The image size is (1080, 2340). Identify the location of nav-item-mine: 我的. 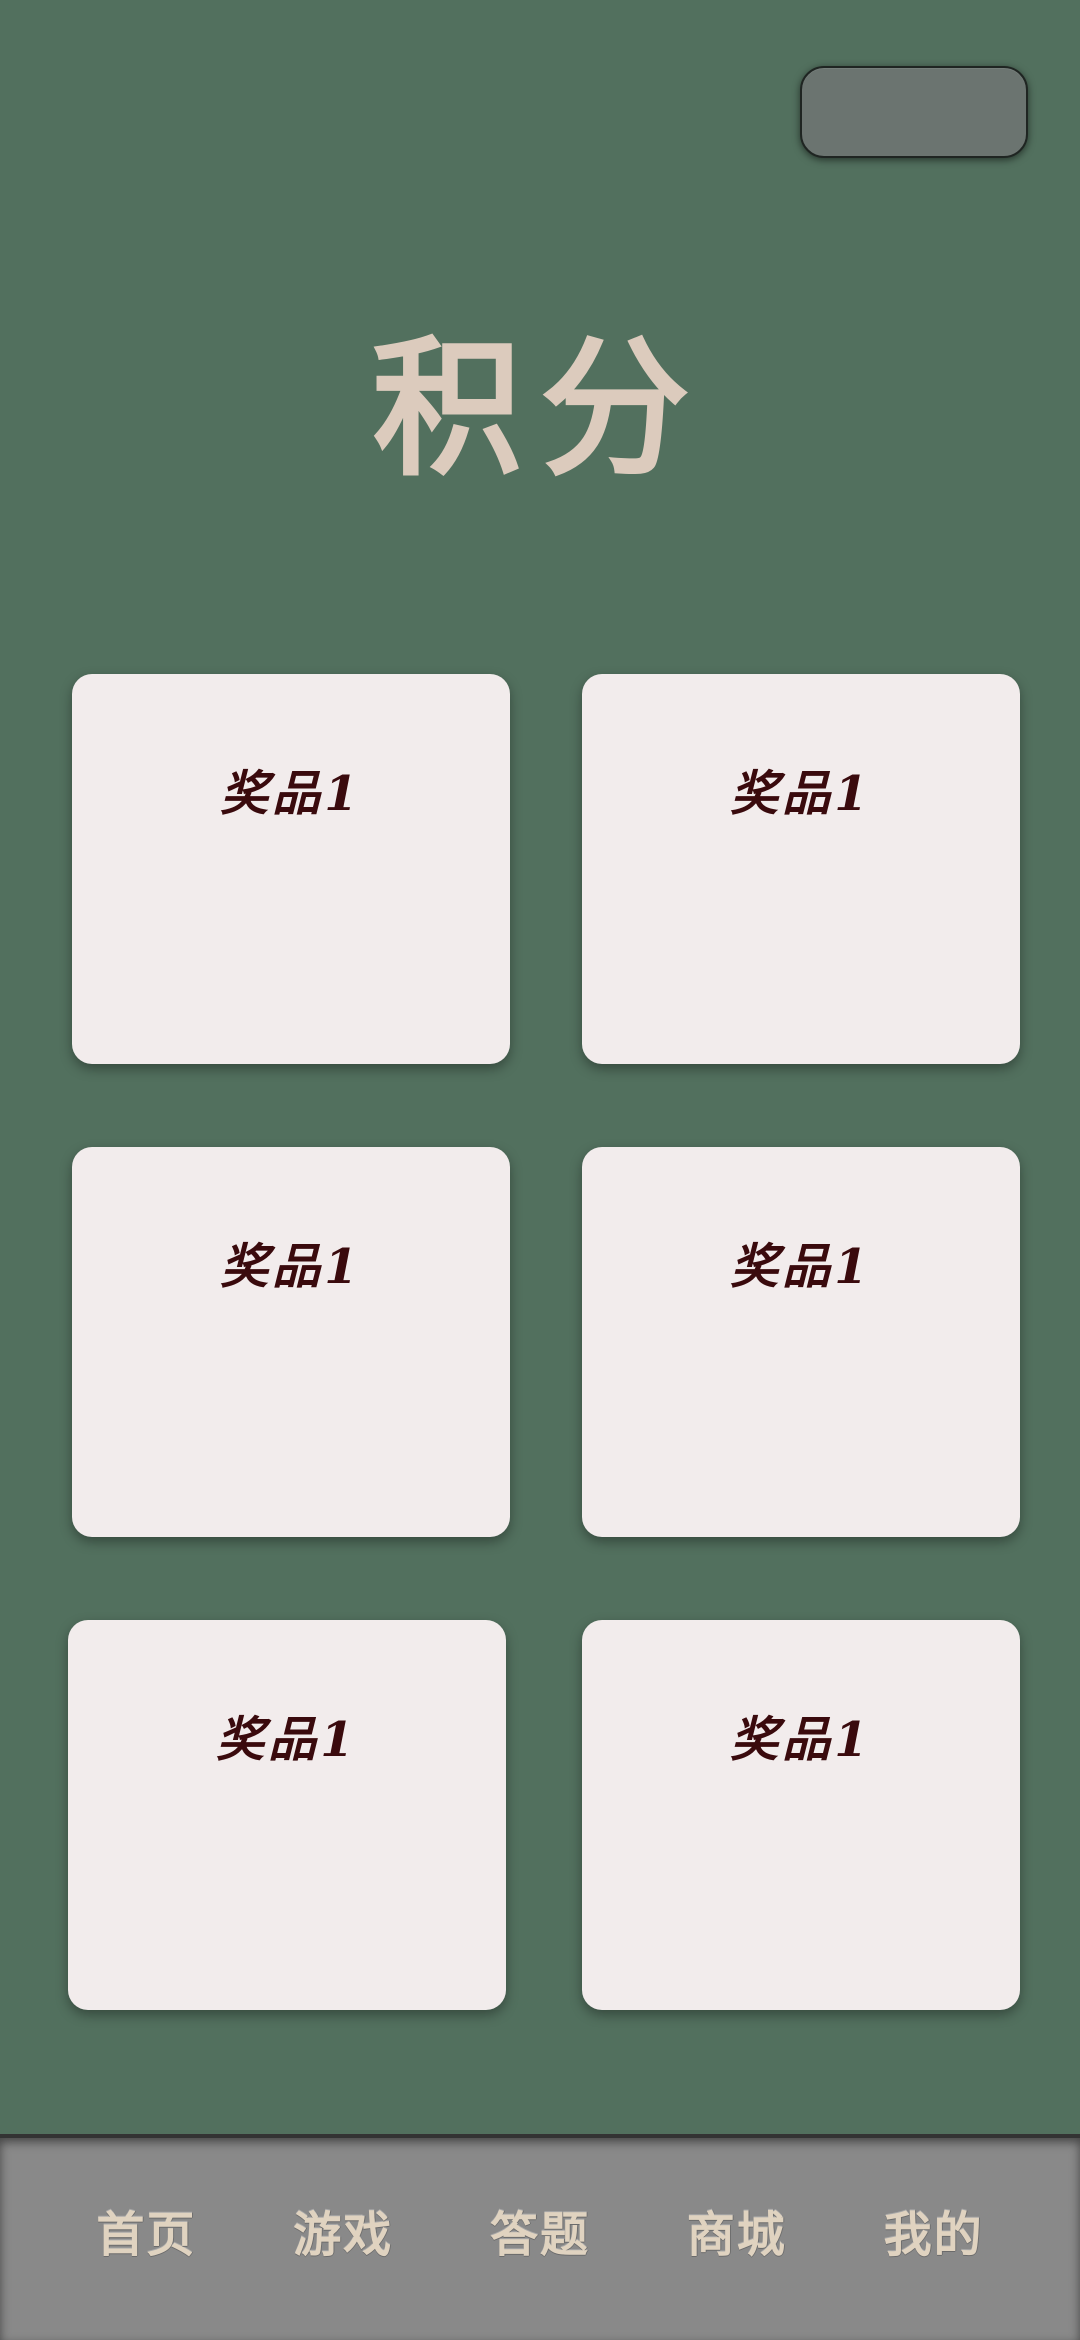
(934, 2235).